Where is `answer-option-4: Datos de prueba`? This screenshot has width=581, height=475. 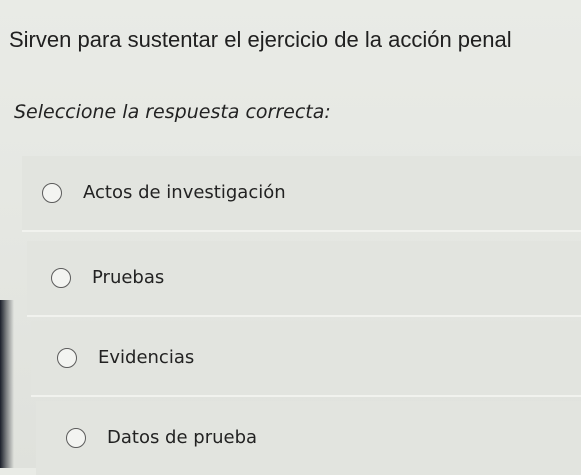 answer-option-4: Datos de prueba is located at coordinates (308, 438).